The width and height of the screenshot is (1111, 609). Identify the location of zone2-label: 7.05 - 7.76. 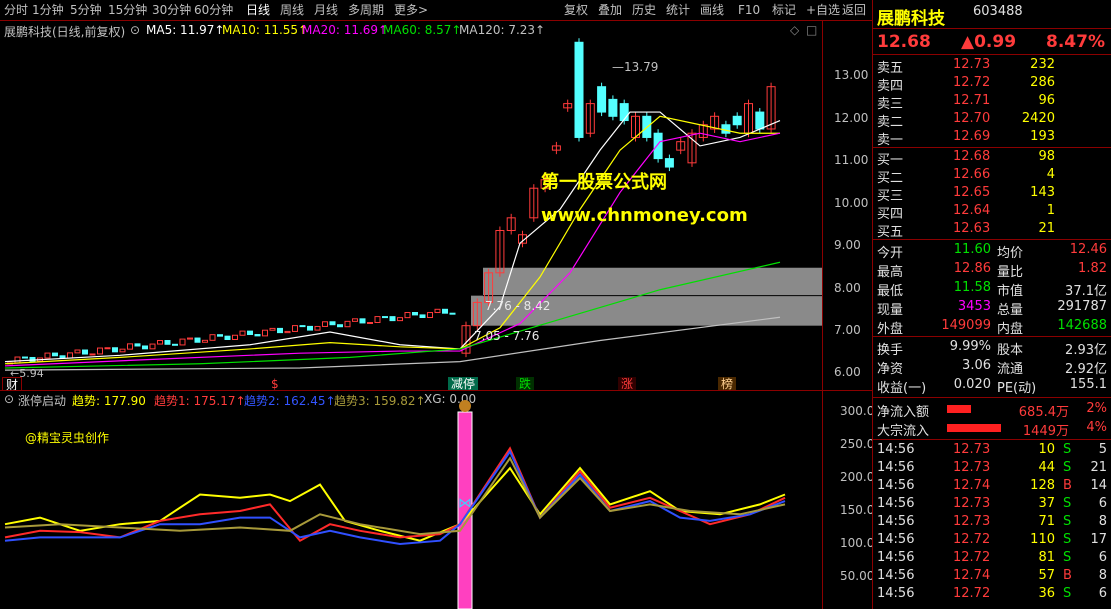
(506, 336).